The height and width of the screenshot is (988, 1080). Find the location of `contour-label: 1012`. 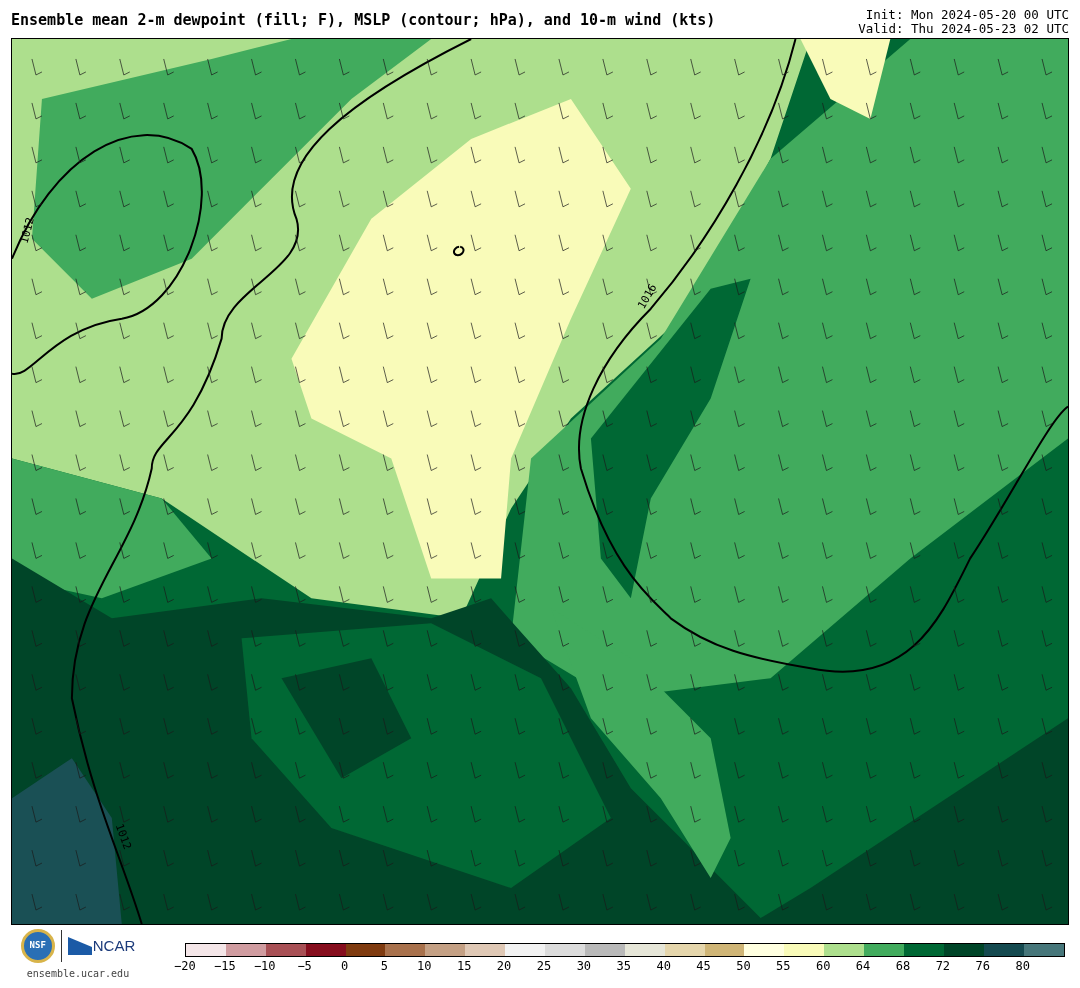

contour-label: 1012 is located at coordinates (123, 836).